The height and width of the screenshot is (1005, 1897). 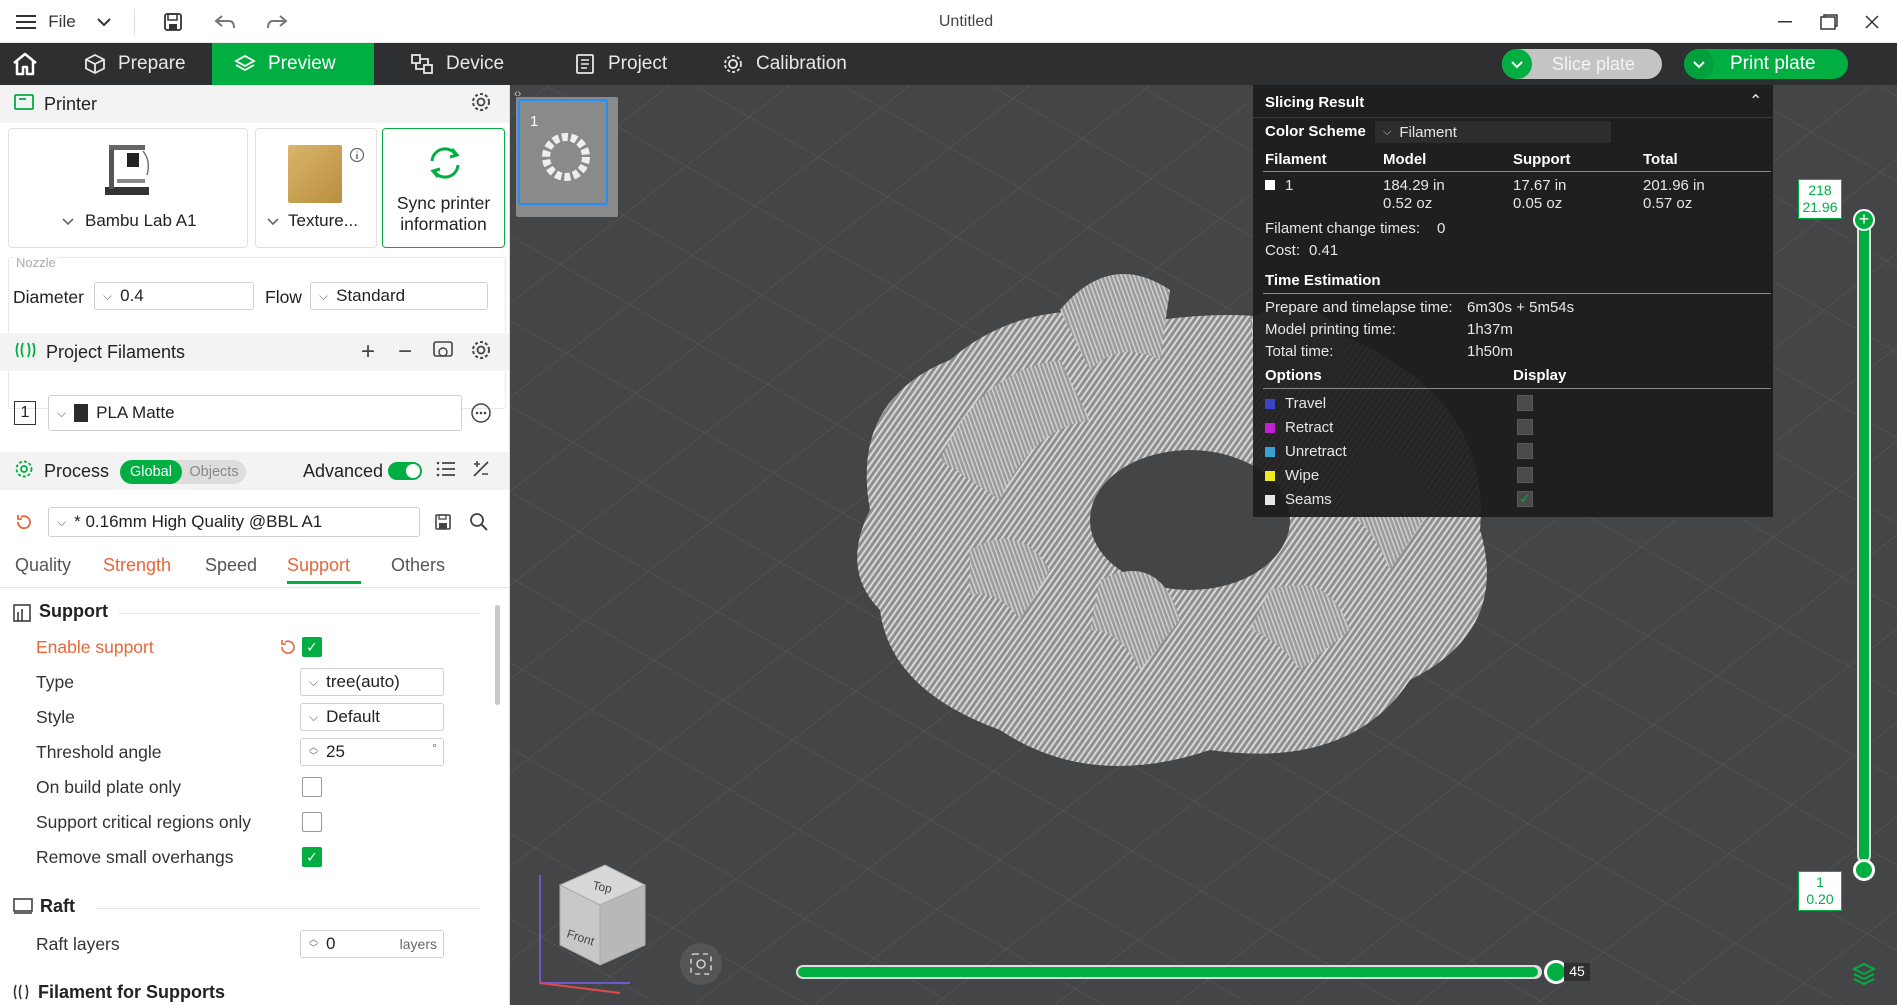 I want to click on type-label: Type, so click(x=55, y=681).